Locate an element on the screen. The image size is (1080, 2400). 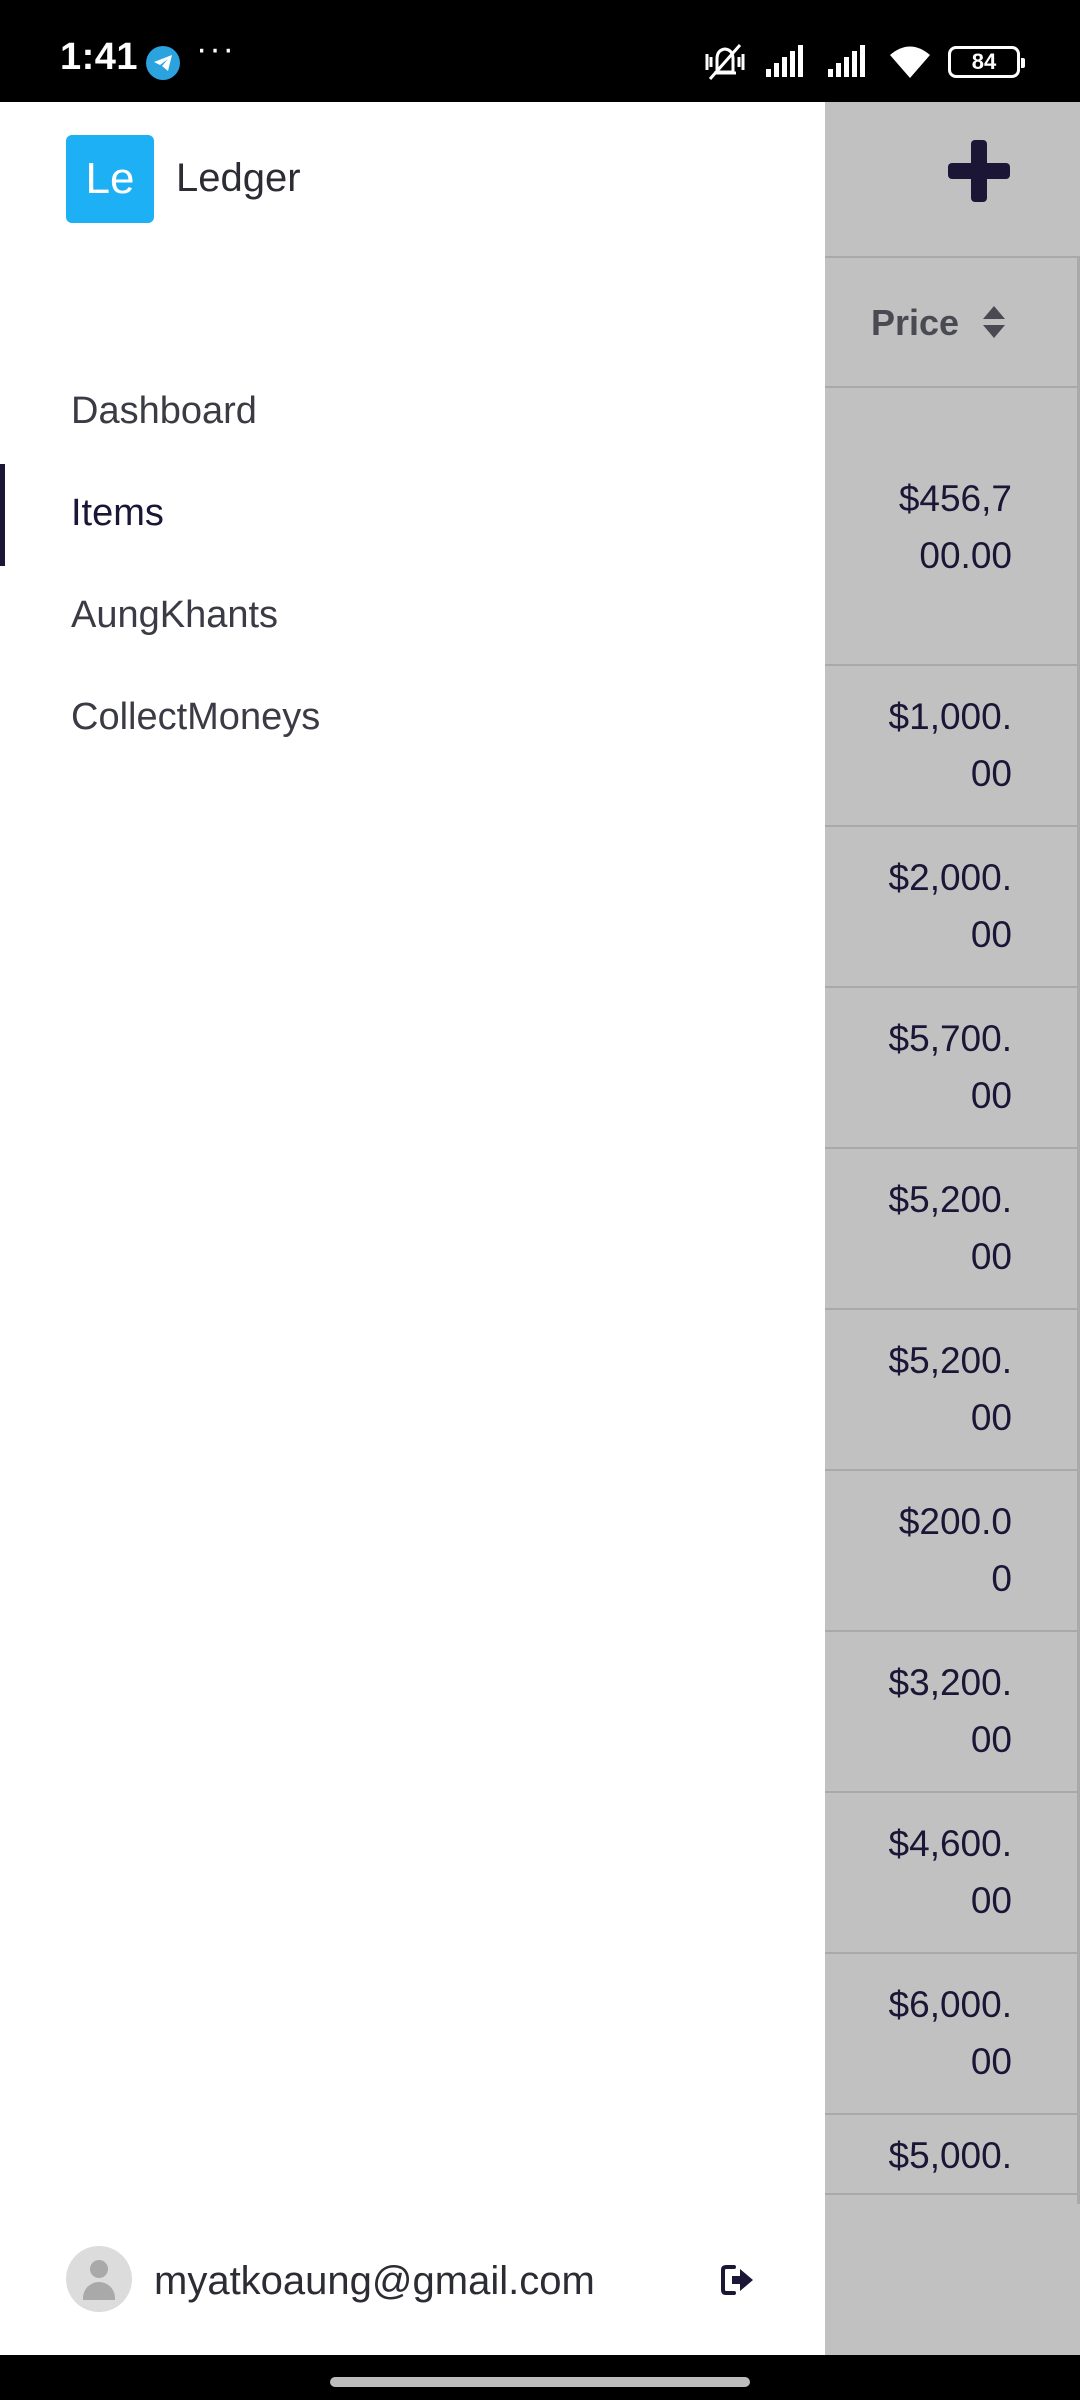
logout-icon is located at coordinates (738, 2280).